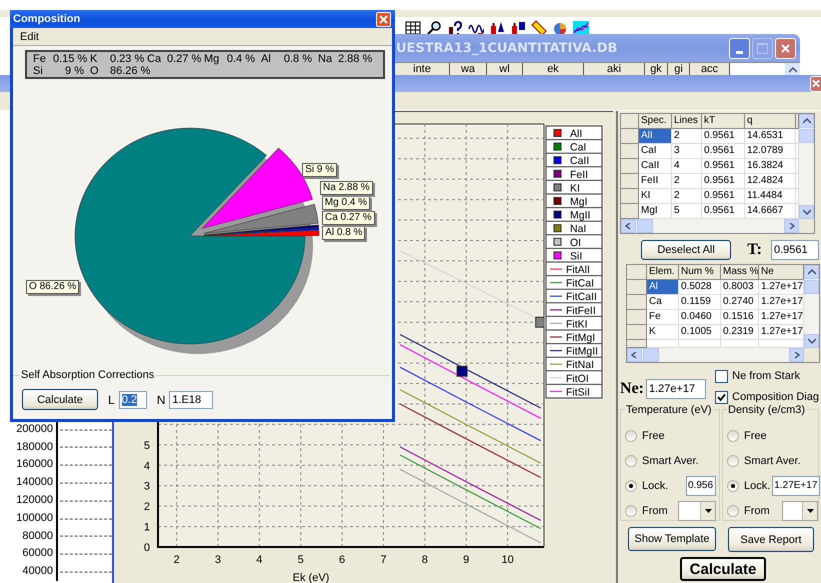 This screenshot has height=583, width=821. I want to click on input-field: 0.2, so click(132, 399).